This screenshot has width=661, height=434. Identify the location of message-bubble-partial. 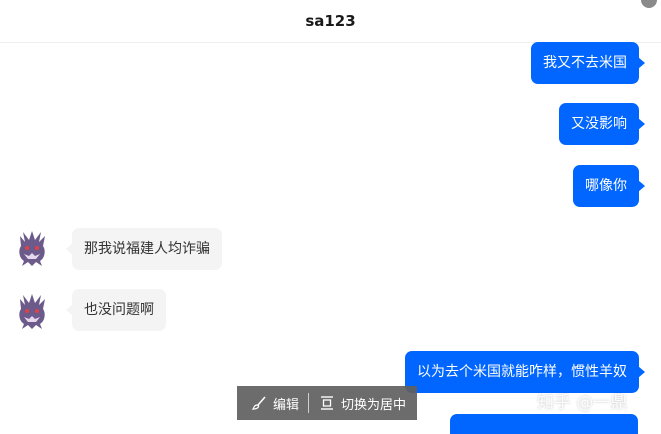
(544, 424).